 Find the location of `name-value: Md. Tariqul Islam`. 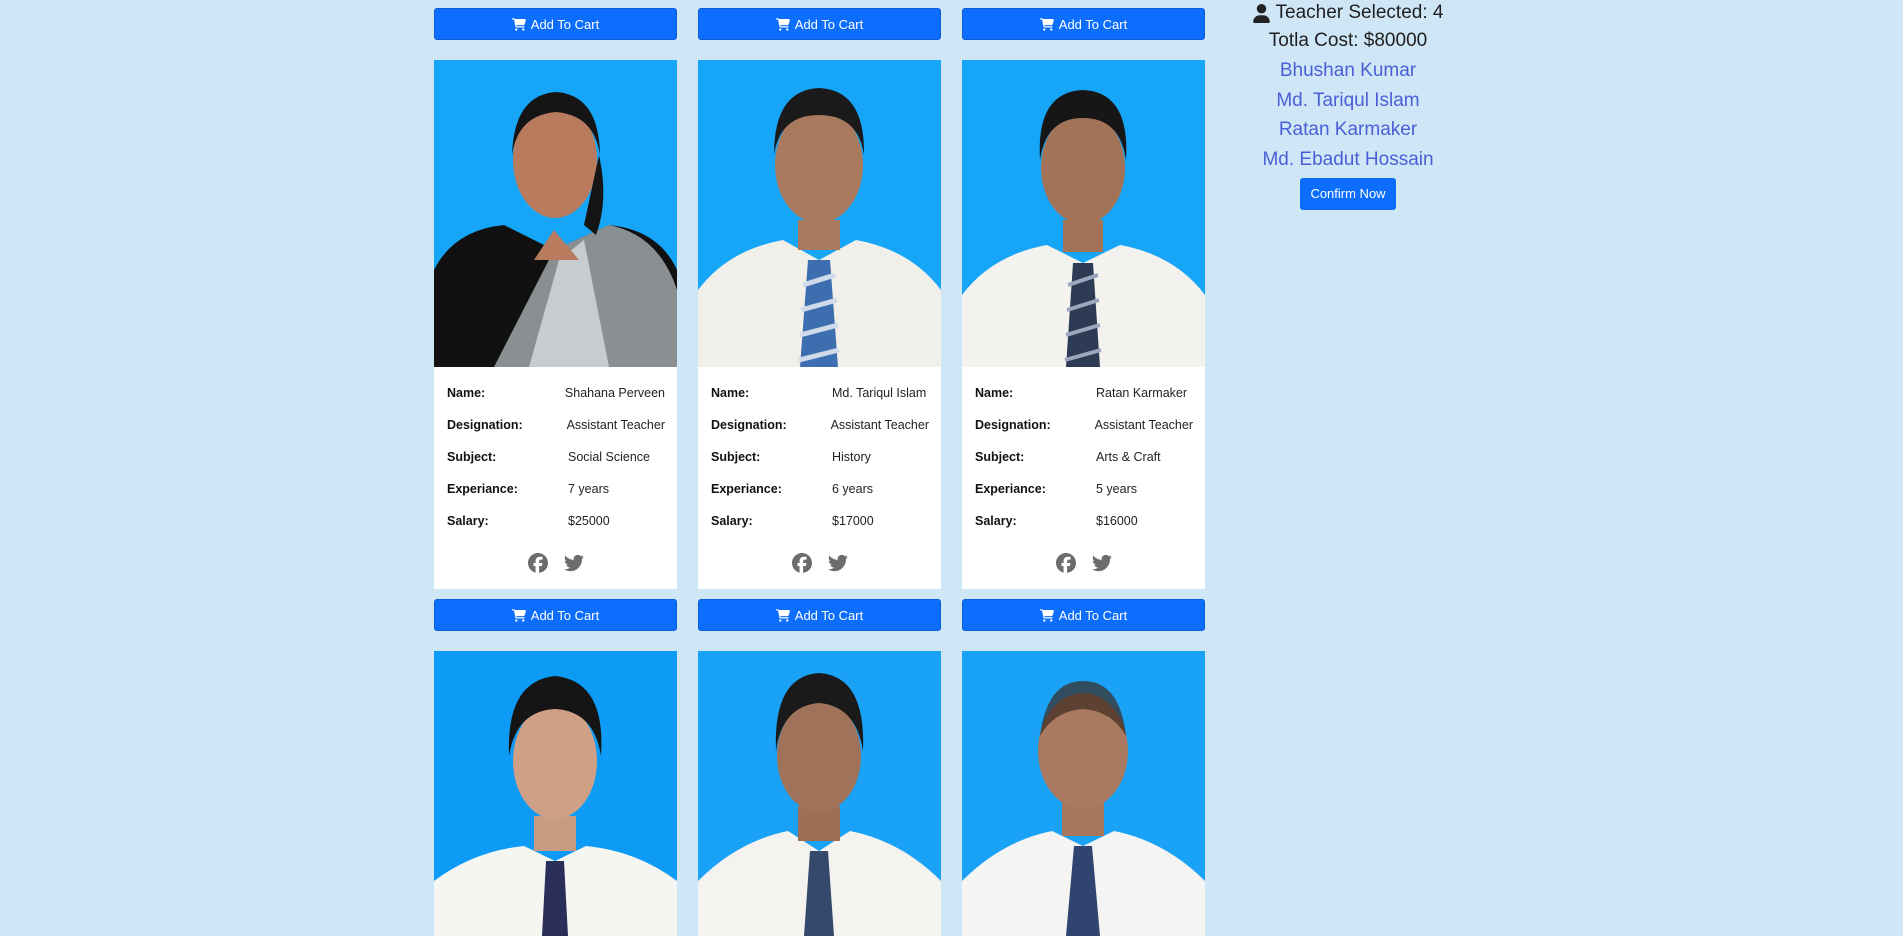

name-value: Md. Tariqul Islam is located at coordinates (879, 393).